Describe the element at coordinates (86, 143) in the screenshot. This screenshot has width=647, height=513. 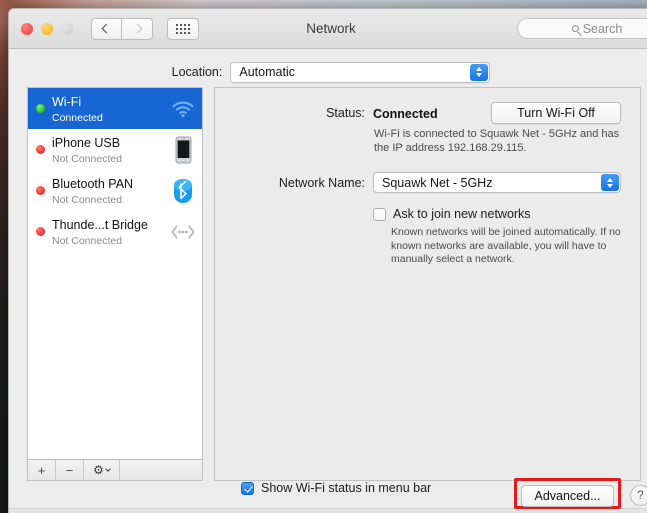
I see `sidebar-item-label: iPhone USB` at that location.